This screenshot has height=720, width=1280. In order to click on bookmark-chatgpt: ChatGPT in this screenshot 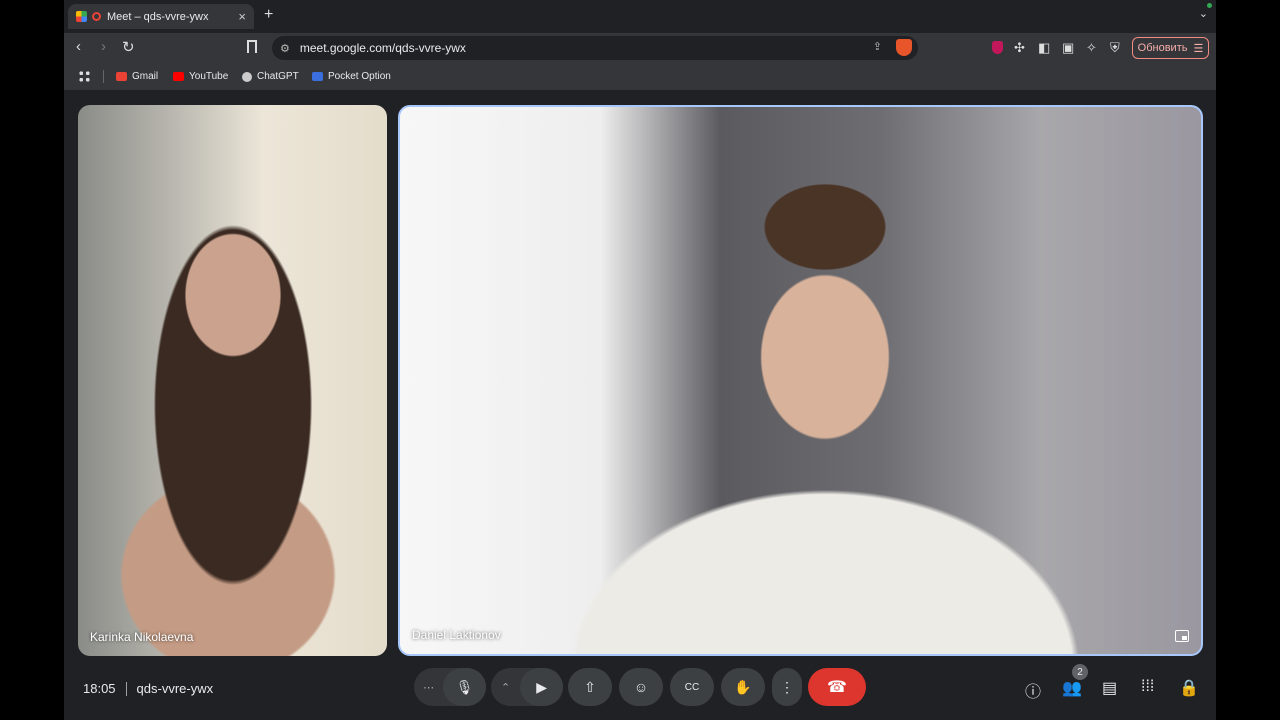, I will do `click(270, 76)`.